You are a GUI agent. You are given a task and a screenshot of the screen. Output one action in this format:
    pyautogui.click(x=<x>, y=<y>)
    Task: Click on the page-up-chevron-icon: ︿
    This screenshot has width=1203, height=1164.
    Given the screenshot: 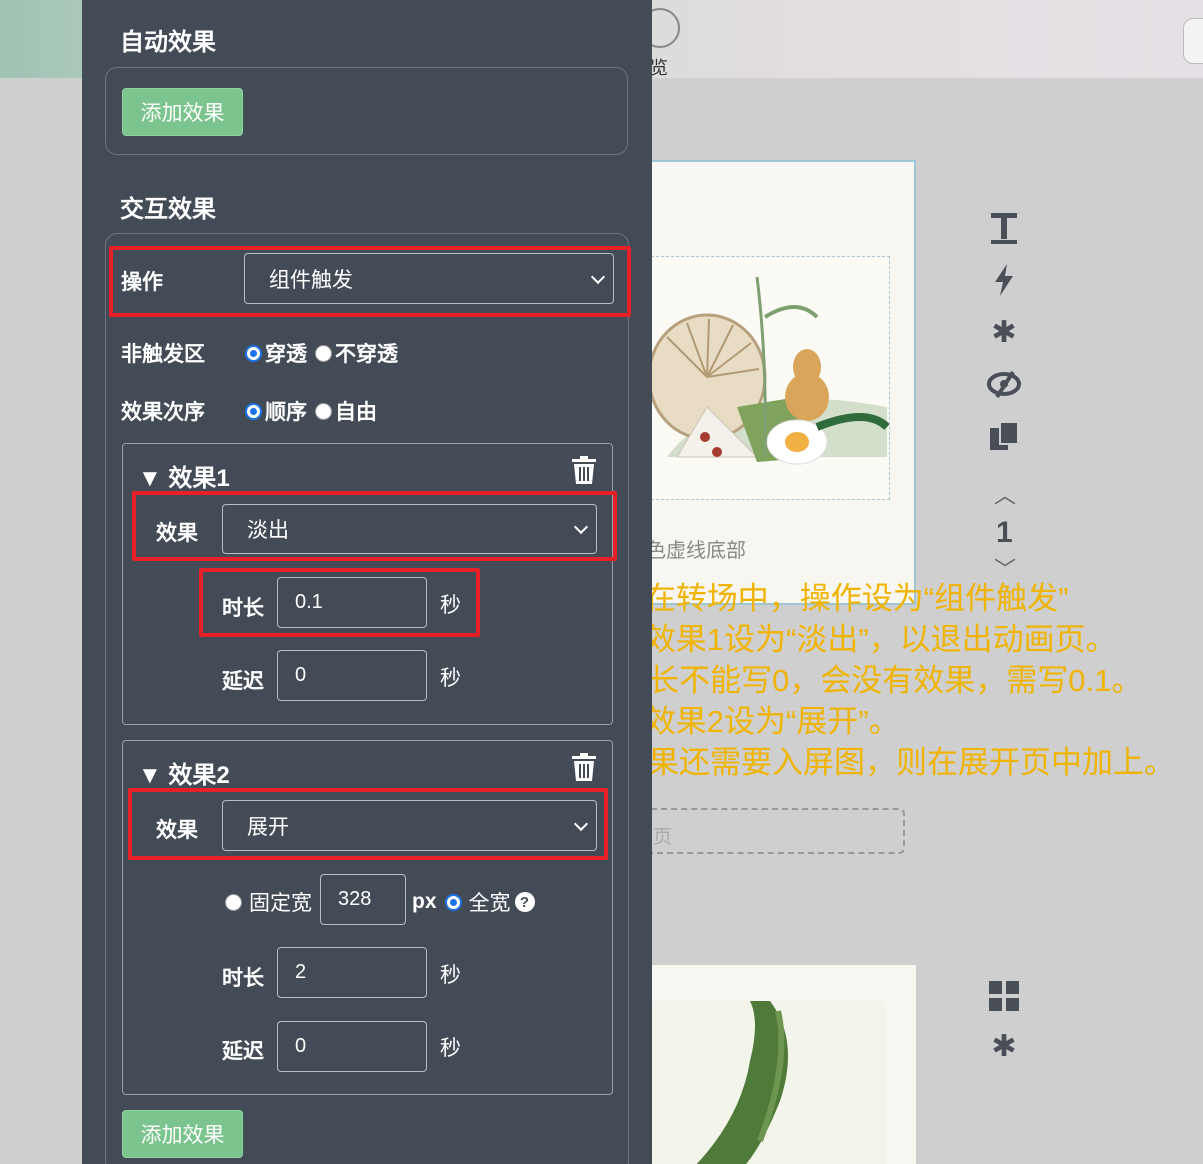 What is the action you would take?
    pyautogui.click(x=1005, y=494)
    